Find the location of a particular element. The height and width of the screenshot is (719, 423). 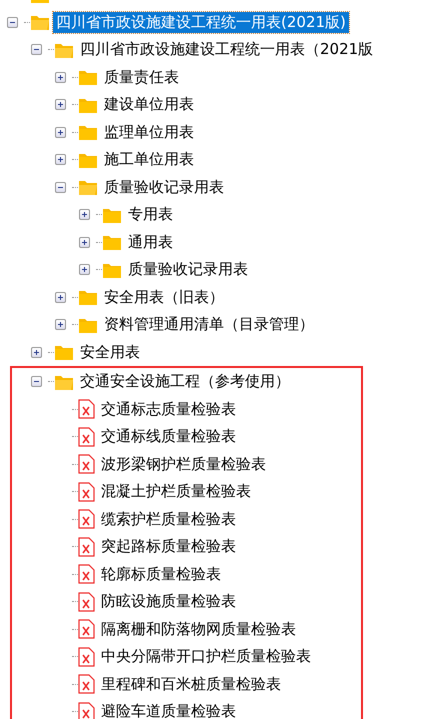

tree-item: 交通安全设施工程（参考使用） is located at coordinates (185, 381).